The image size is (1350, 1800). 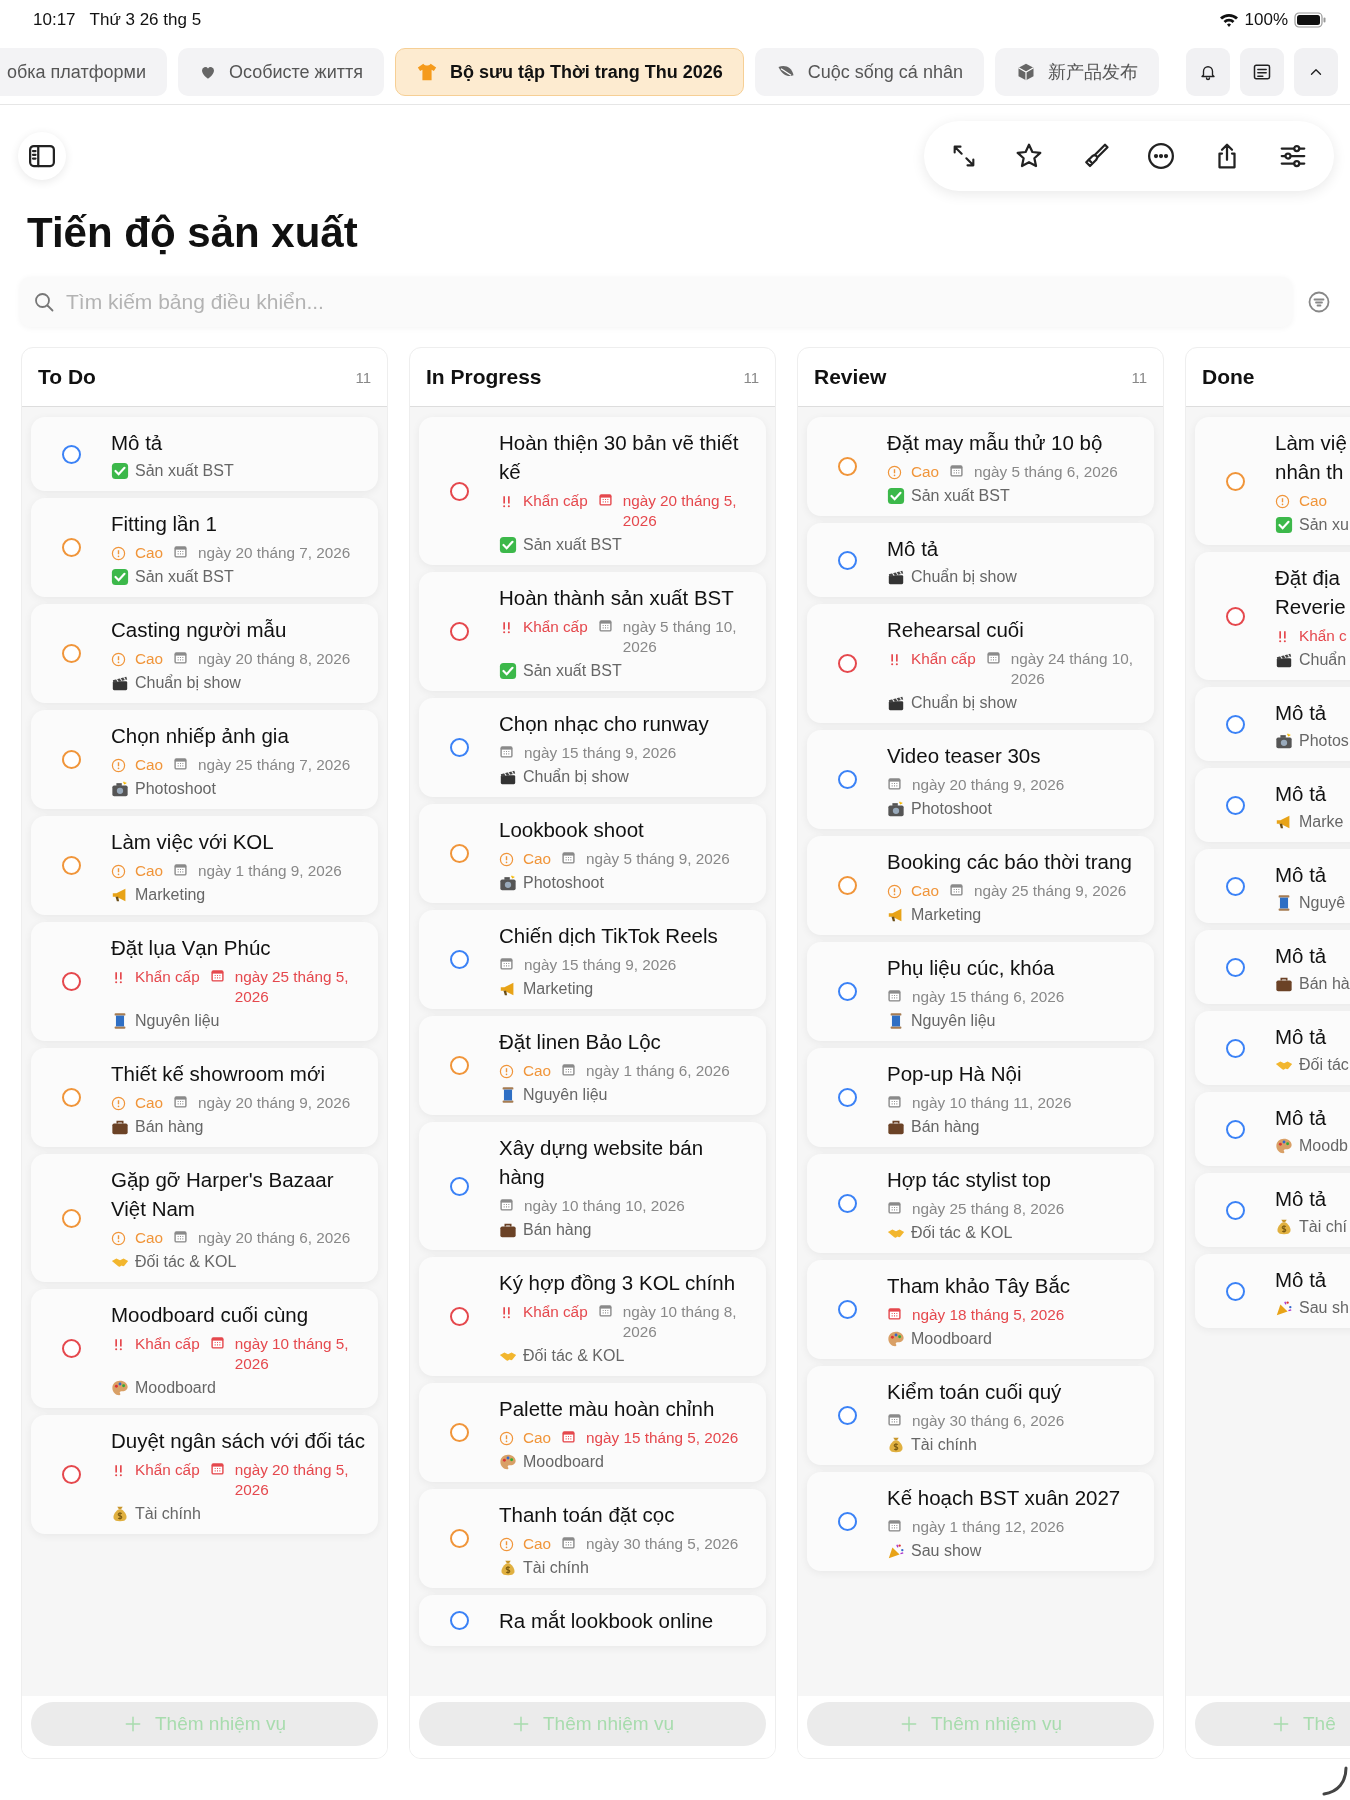 I want to click on sidebar-toggle-button, so click(x=42, y=156).